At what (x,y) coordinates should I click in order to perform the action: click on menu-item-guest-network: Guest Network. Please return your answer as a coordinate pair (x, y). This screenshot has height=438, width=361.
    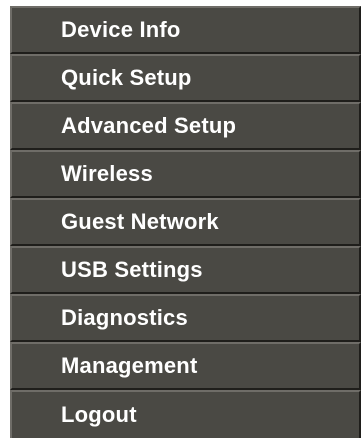
    Looking at the image, I should click on (185, 222).